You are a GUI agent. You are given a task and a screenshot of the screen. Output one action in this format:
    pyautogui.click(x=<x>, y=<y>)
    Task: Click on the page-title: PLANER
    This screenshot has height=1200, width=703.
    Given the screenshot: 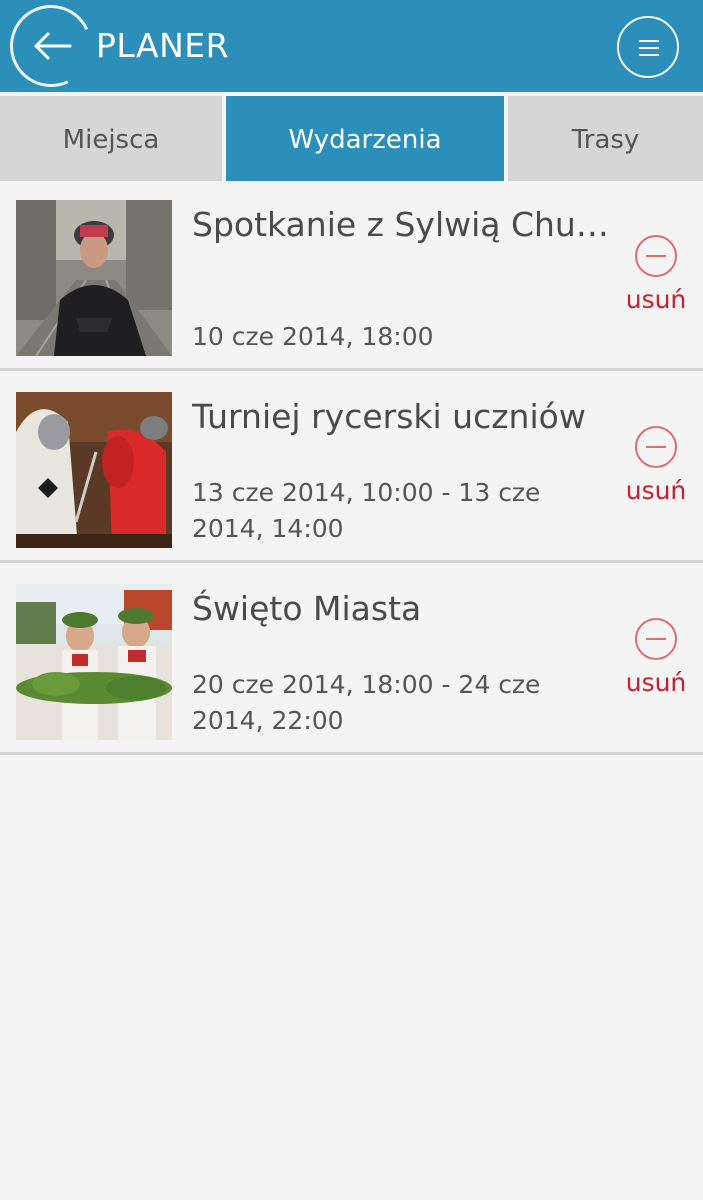 What is the action you would take?
    pyautogui.click(x=163, y=45)
    